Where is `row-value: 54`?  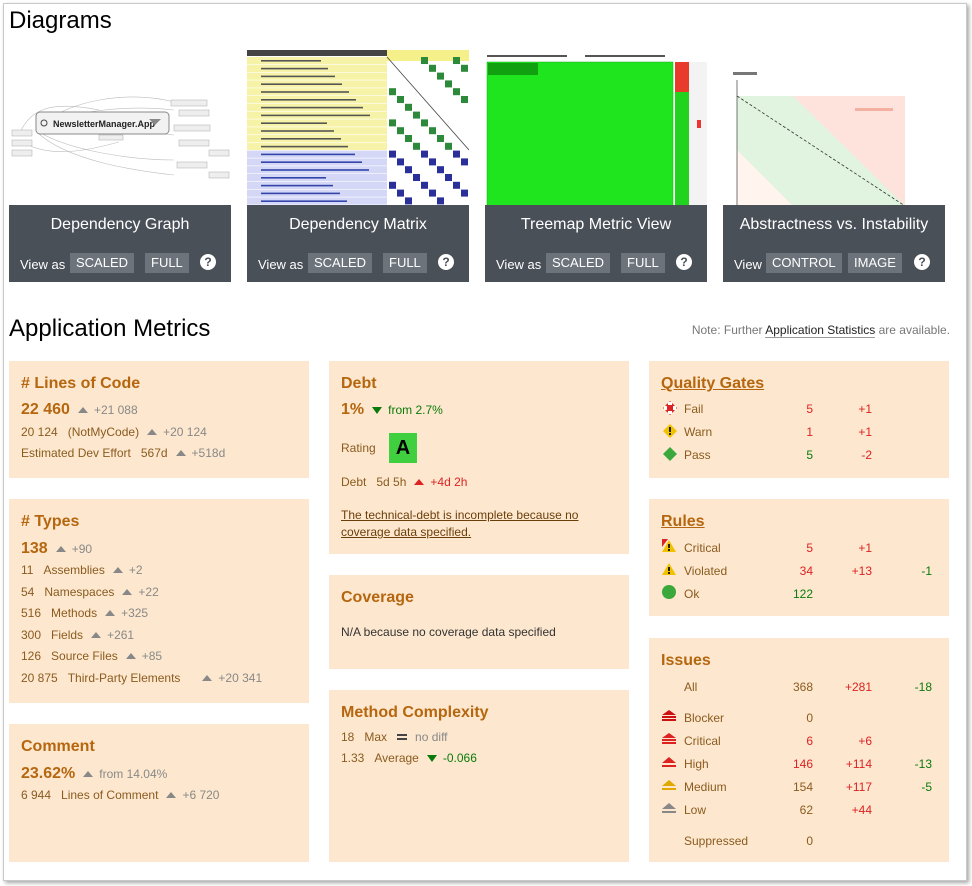 row-value: 54 is located at coordinates (28, 592).